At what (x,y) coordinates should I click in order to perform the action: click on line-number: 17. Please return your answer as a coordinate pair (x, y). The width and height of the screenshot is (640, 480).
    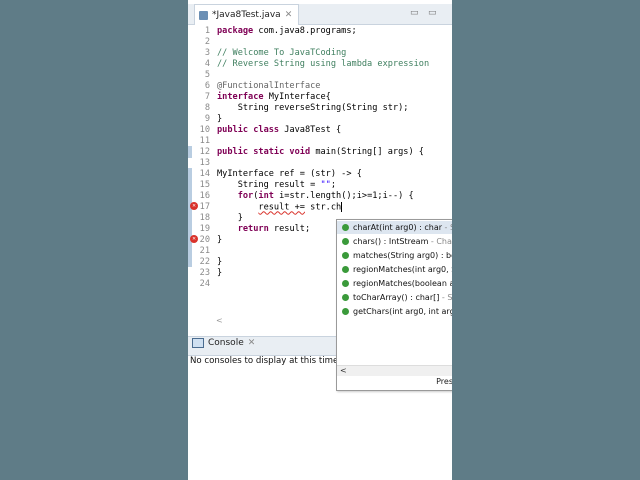
    Looking at the image, I should click on (204, 207).